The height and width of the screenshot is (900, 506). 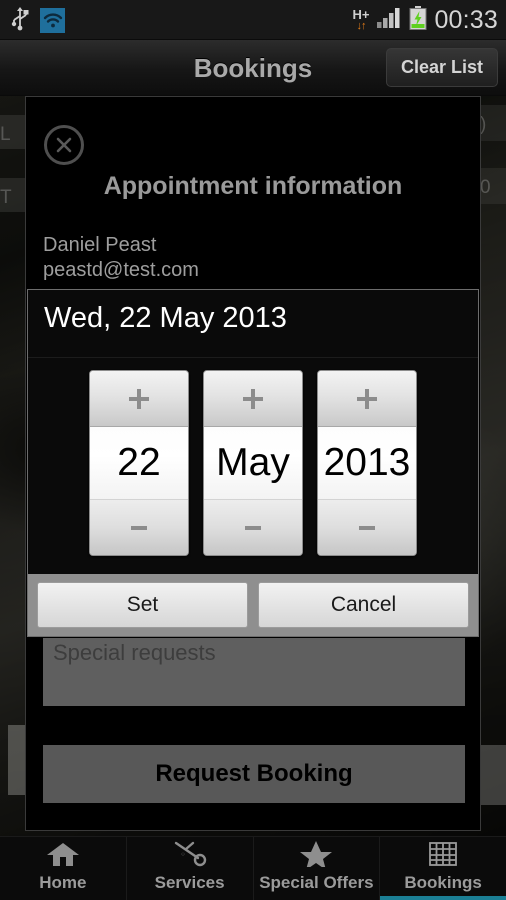 What do you see at coordinates (190, 854) in the screenshot?
I see `scissors-icon` at bounding box center [190, 854].